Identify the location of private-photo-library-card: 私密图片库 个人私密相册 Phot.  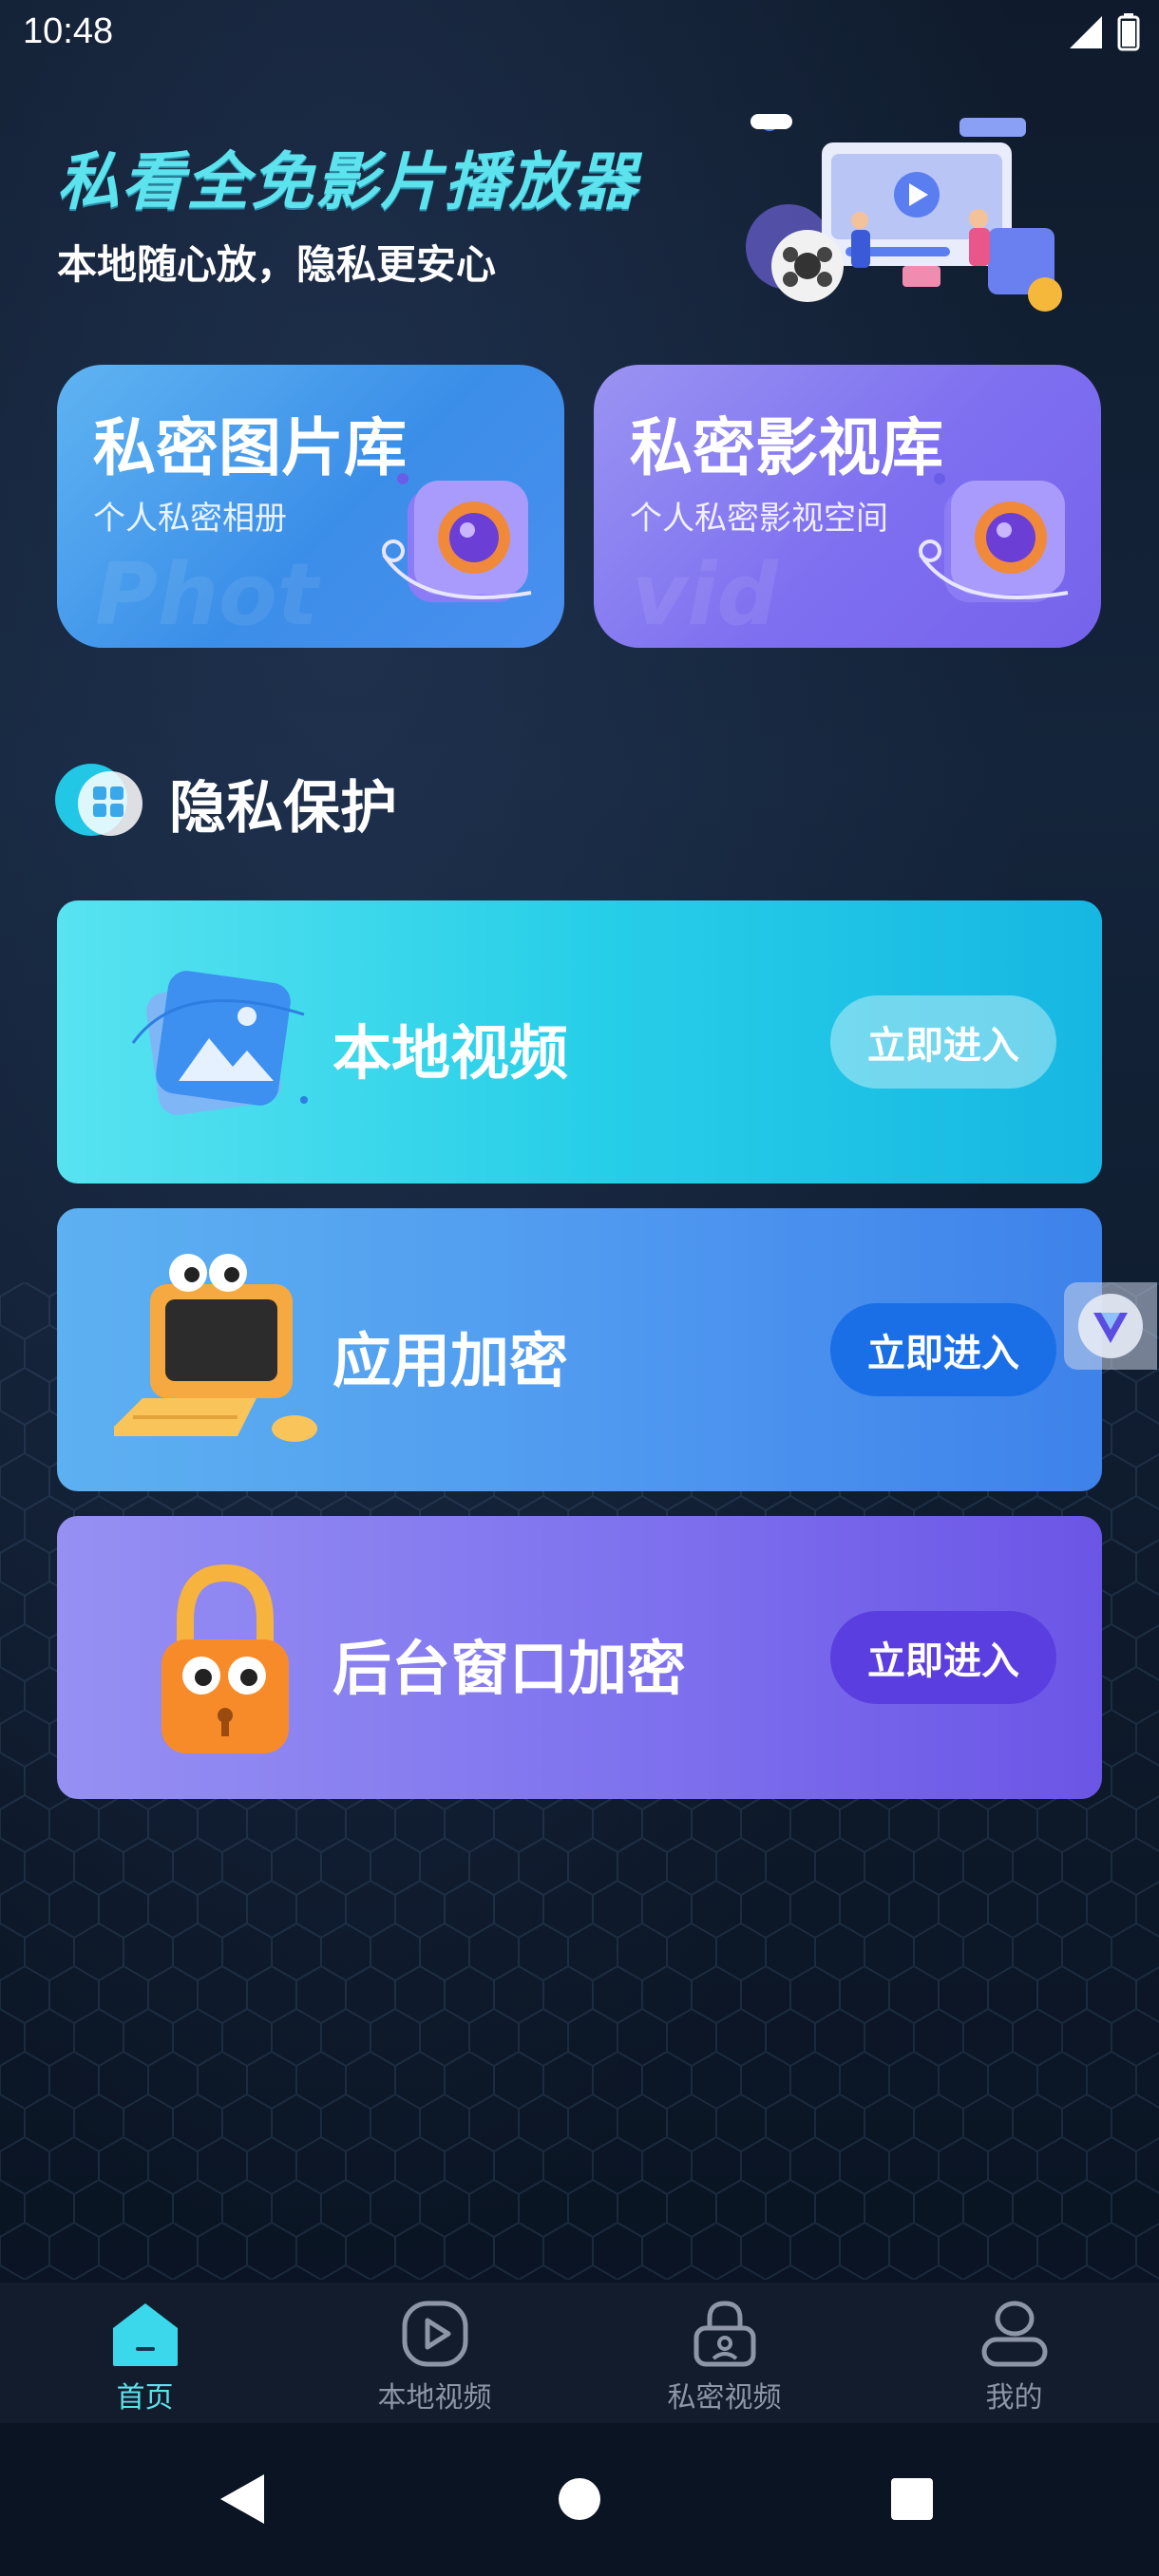
(310, 507).